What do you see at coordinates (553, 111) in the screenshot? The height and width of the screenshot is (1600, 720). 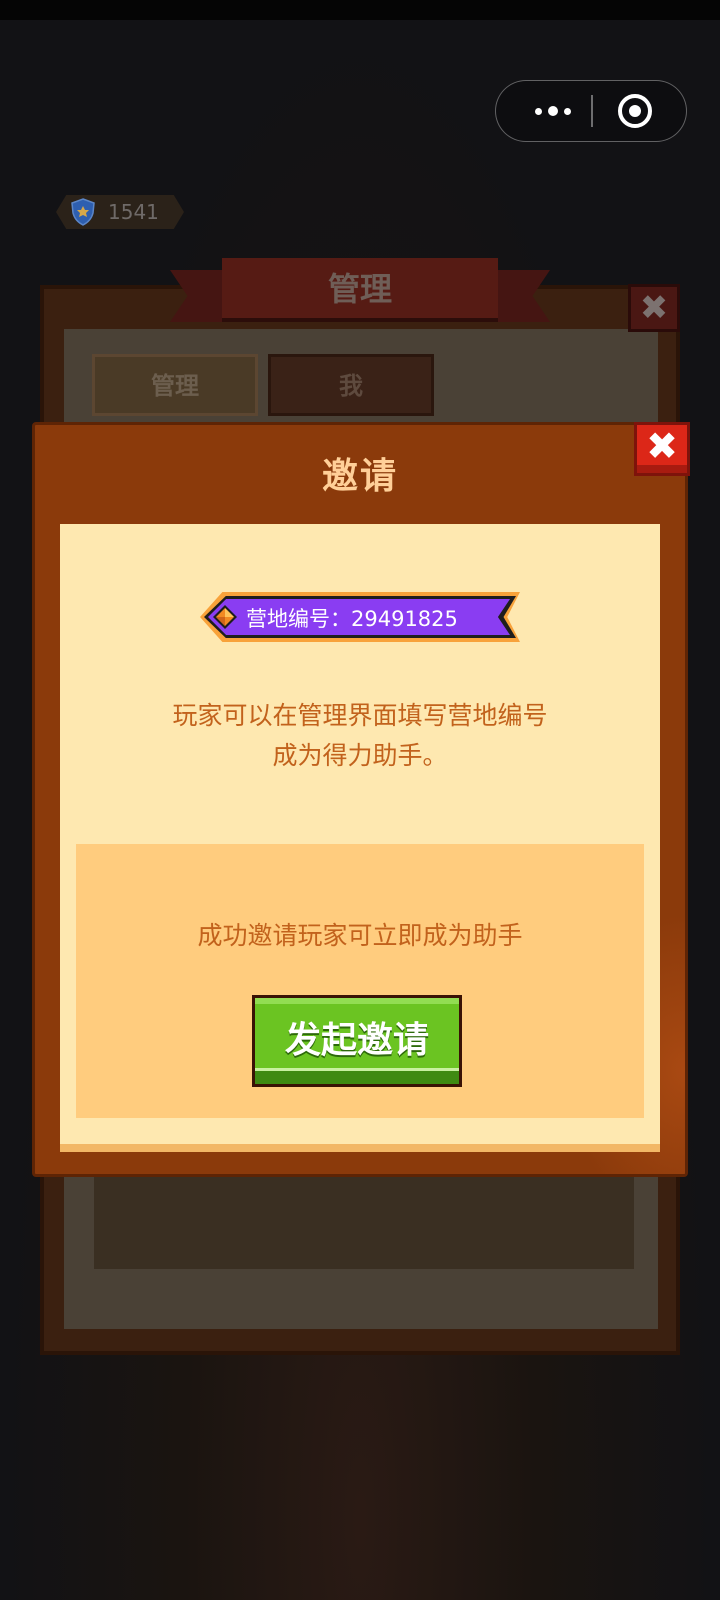 I see `more-dots-icon` at bounding box center [553, 111].